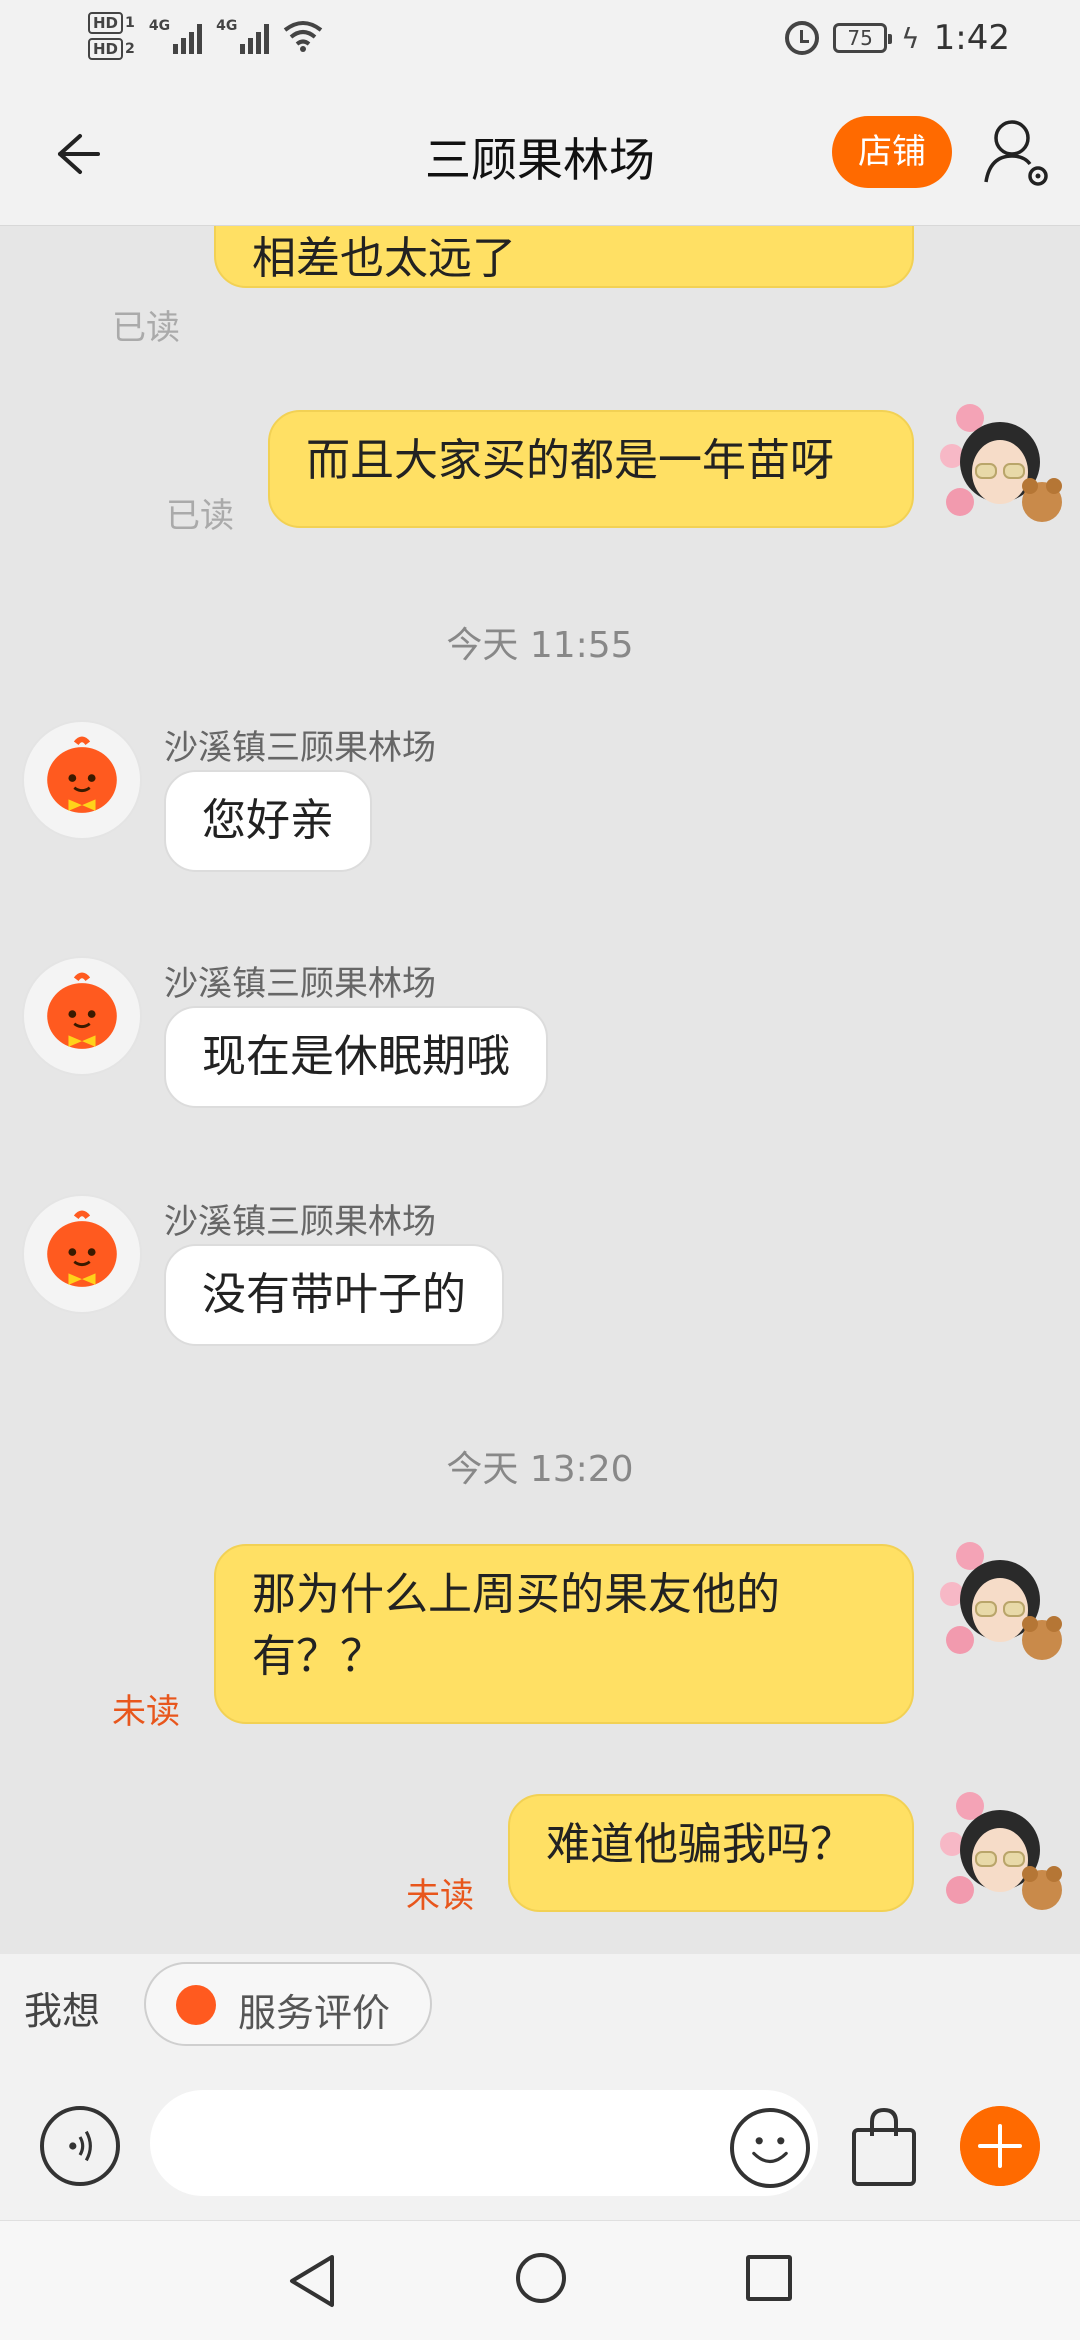 The height and width of the screenshot is (2340, 1080). Describe the element at coordinates (175, 36) in the screenshot. I see `signal-icon-1: 4G` at that location.